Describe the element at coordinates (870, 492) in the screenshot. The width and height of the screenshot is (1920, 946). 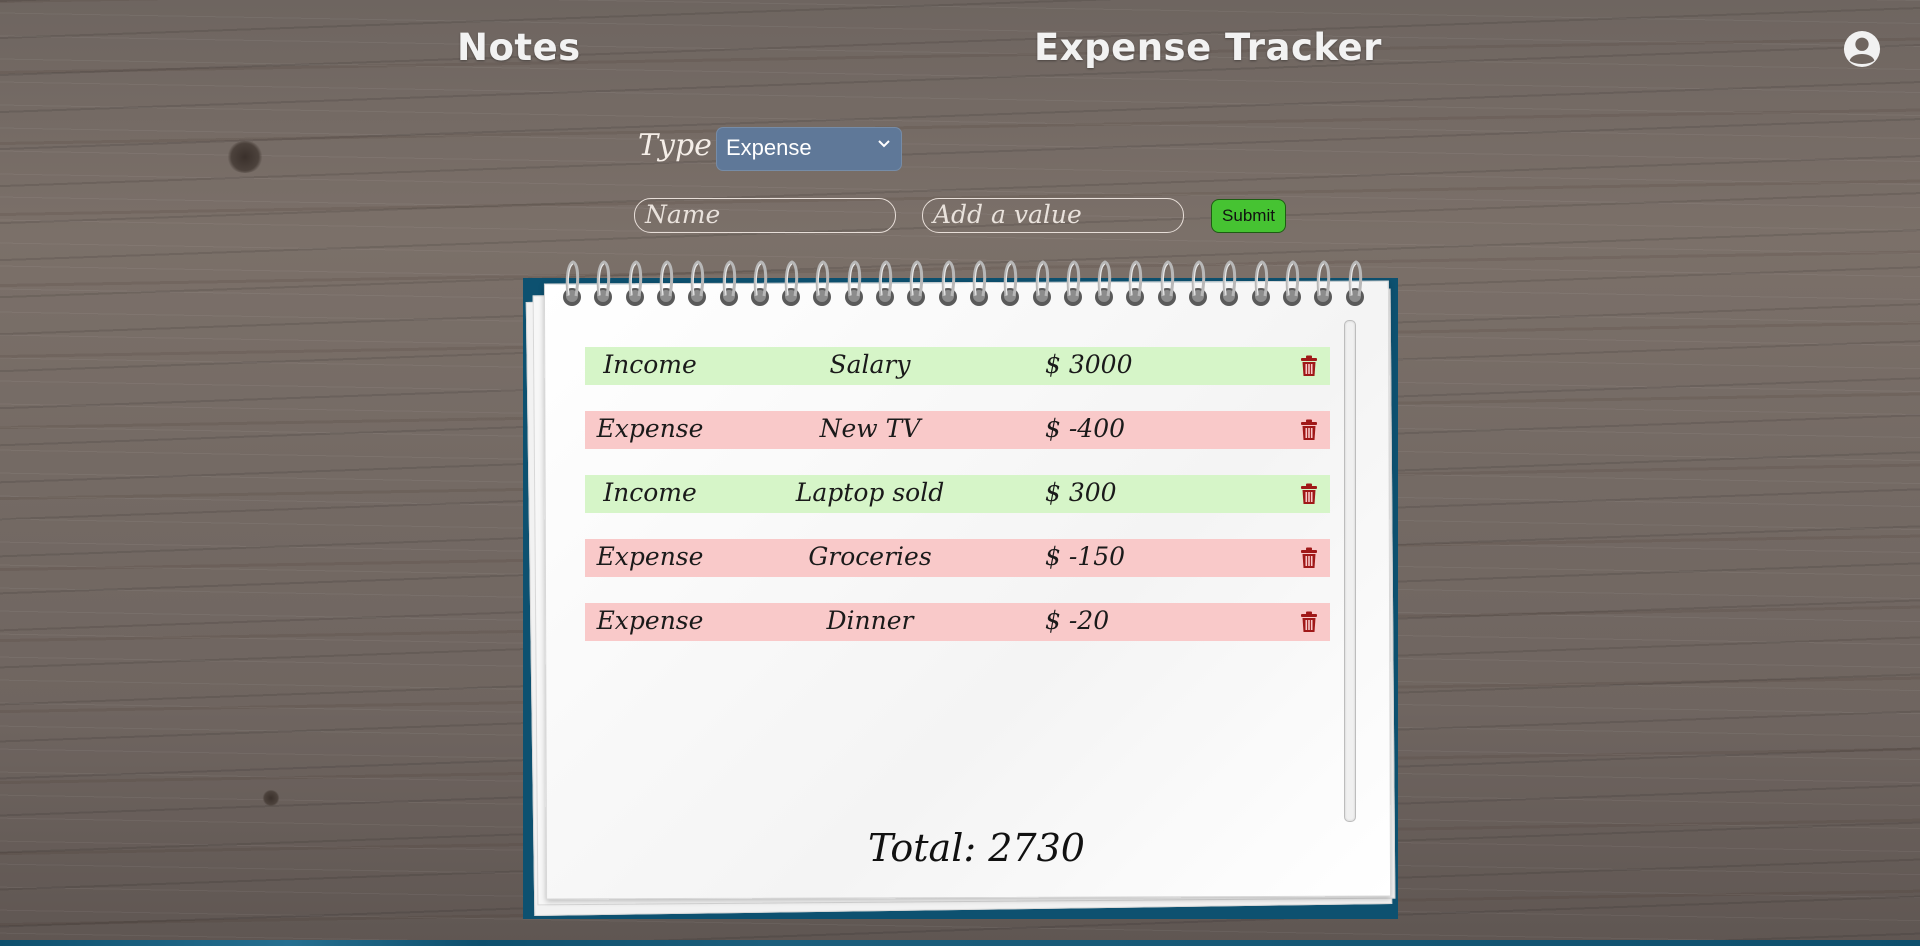
I see `entry-name: Laptop sold` at that location.